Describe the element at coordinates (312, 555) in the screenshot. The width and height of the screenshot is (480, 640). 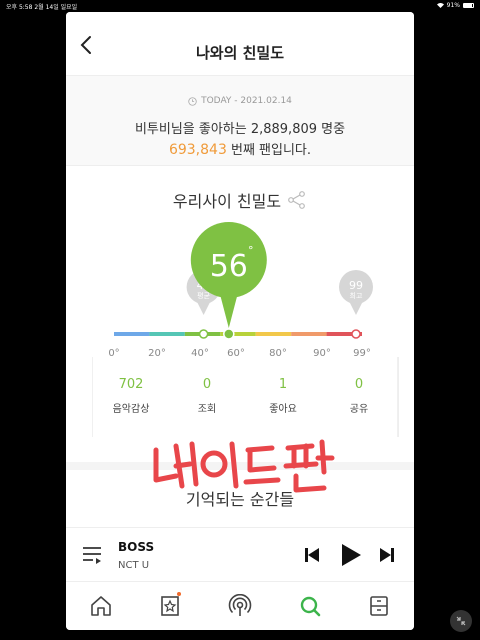
I see `previous-track-button` at that location.